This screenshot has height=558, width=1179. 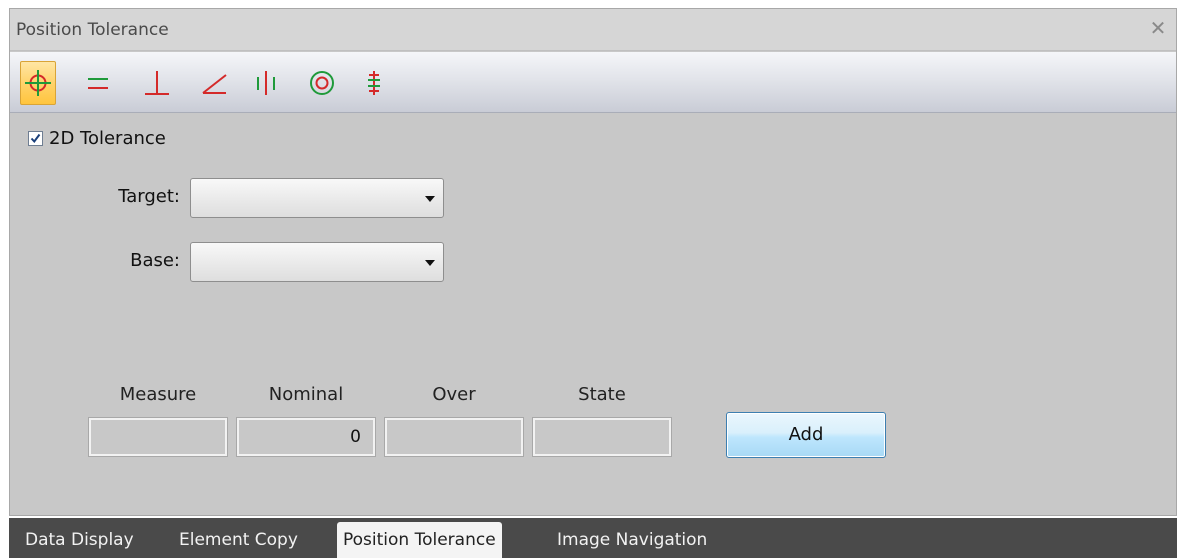 I want to click on tolerance-2d-row: 2D Tolerance, so click(x=97, y=138).